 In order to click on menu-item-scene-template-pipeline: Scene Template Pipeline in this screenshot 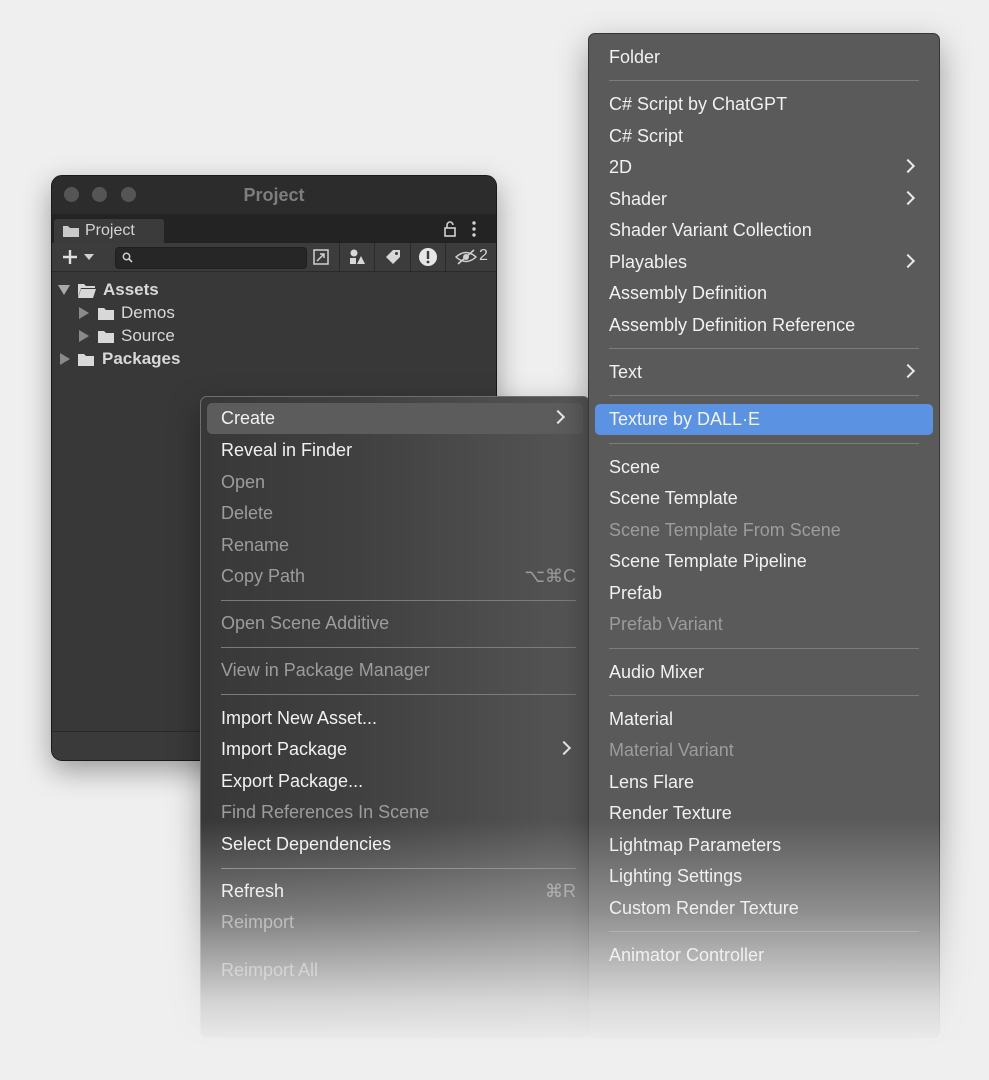, I will do `click(764, 561)`.